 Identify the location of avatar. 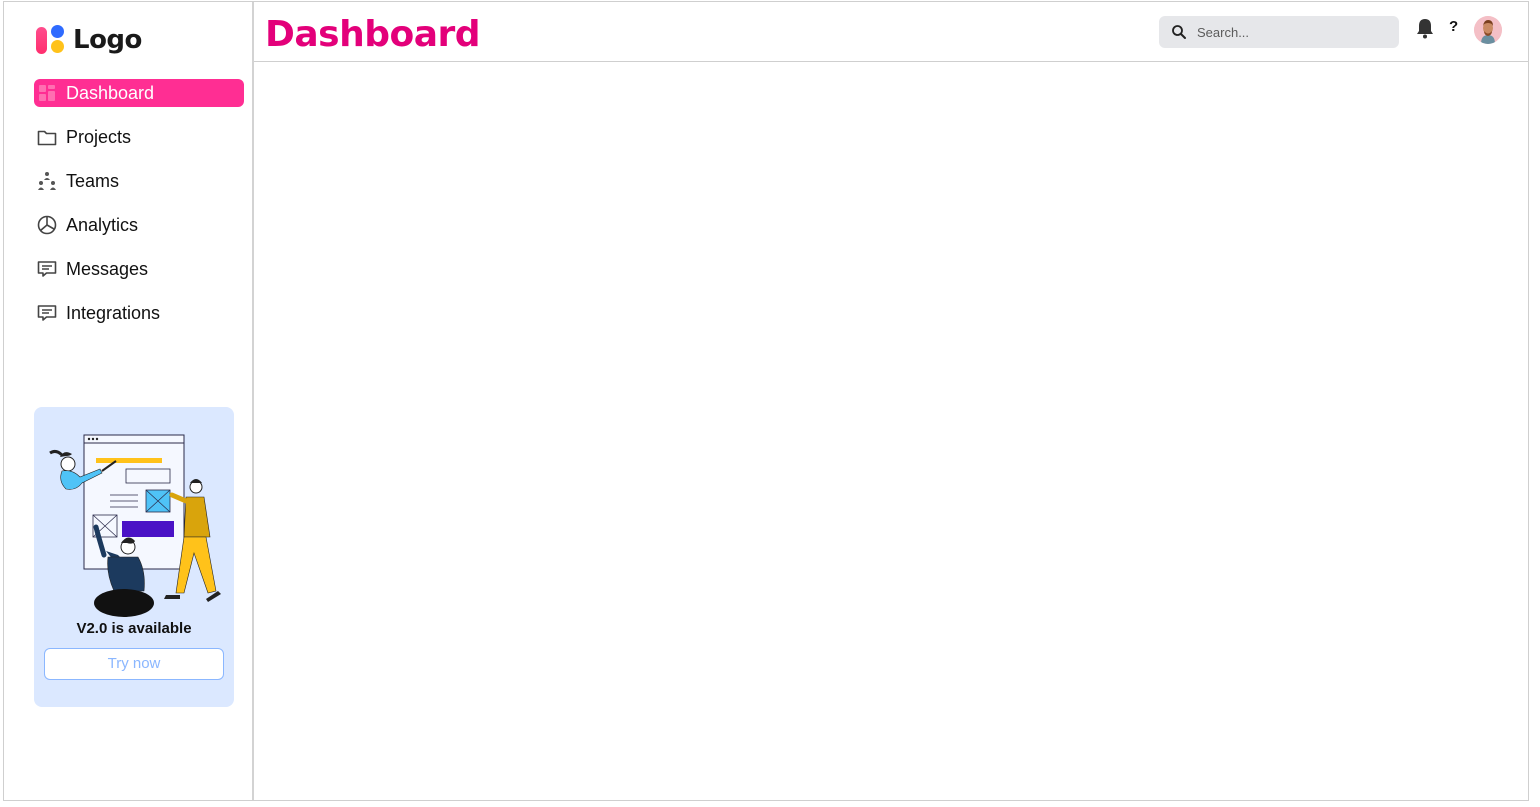
(1488, 30).